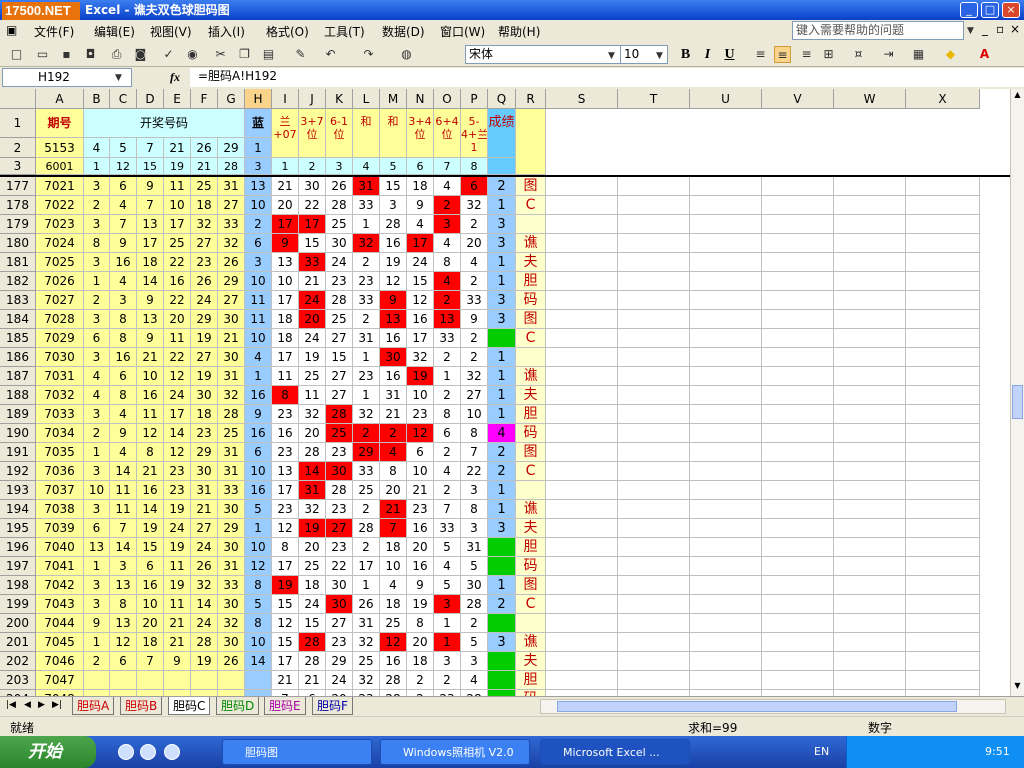  Describe the element at coordinates (502, 433) in the screenshot. I see `score-cell: 4` at that location.